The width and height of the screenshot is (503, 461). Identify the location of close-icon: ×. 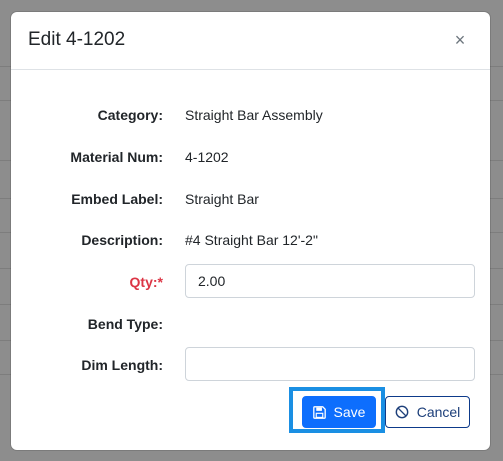
(460, 40).